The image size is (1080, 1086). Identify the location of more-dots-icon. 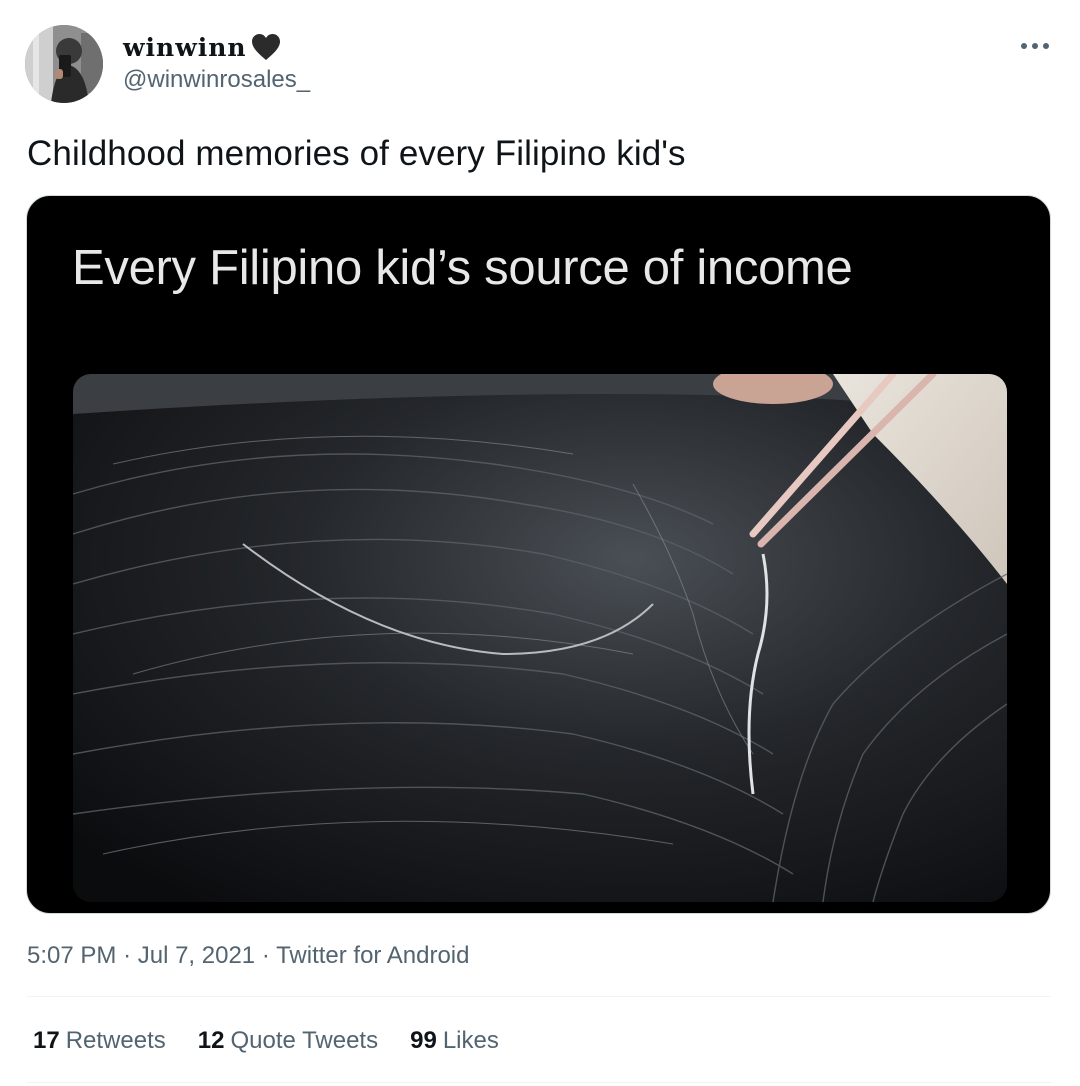
(1035, 46).